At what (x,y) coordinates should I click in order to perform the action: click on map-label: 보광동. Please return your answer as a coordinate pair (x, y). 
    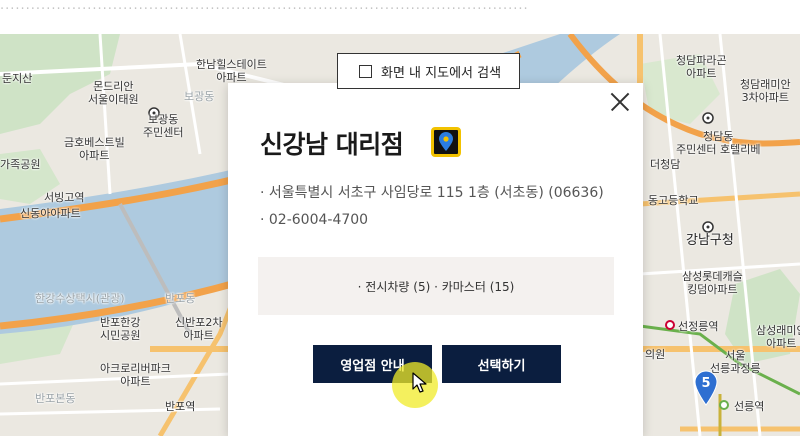
    Looking at the image, I should click on (199, 96).